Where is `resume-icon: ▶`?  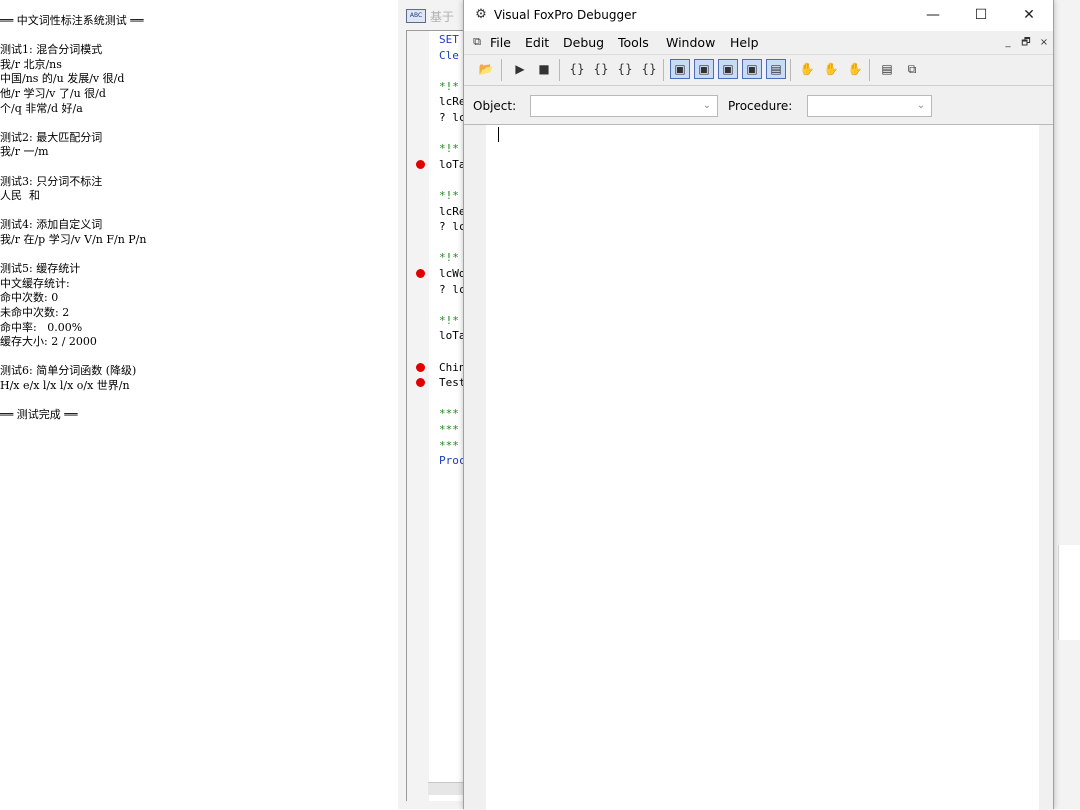
resume-icon: ▶ is located at coordinates (520, 69).